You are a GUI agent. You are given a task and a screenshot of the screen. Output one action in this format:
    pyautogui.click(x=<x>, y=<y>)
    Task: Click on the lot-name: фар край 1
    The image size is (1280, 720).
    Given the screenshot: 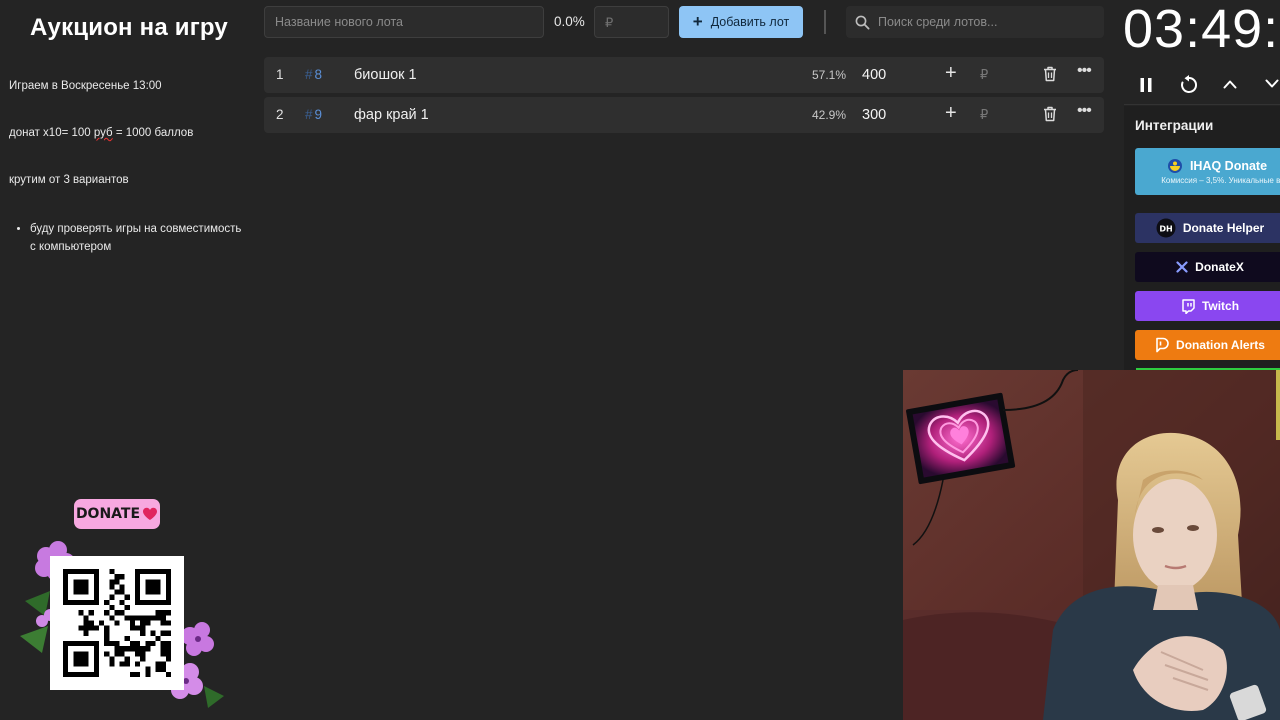 What is the action you would take?
    pyautogui.click(x=391, y=115)
    